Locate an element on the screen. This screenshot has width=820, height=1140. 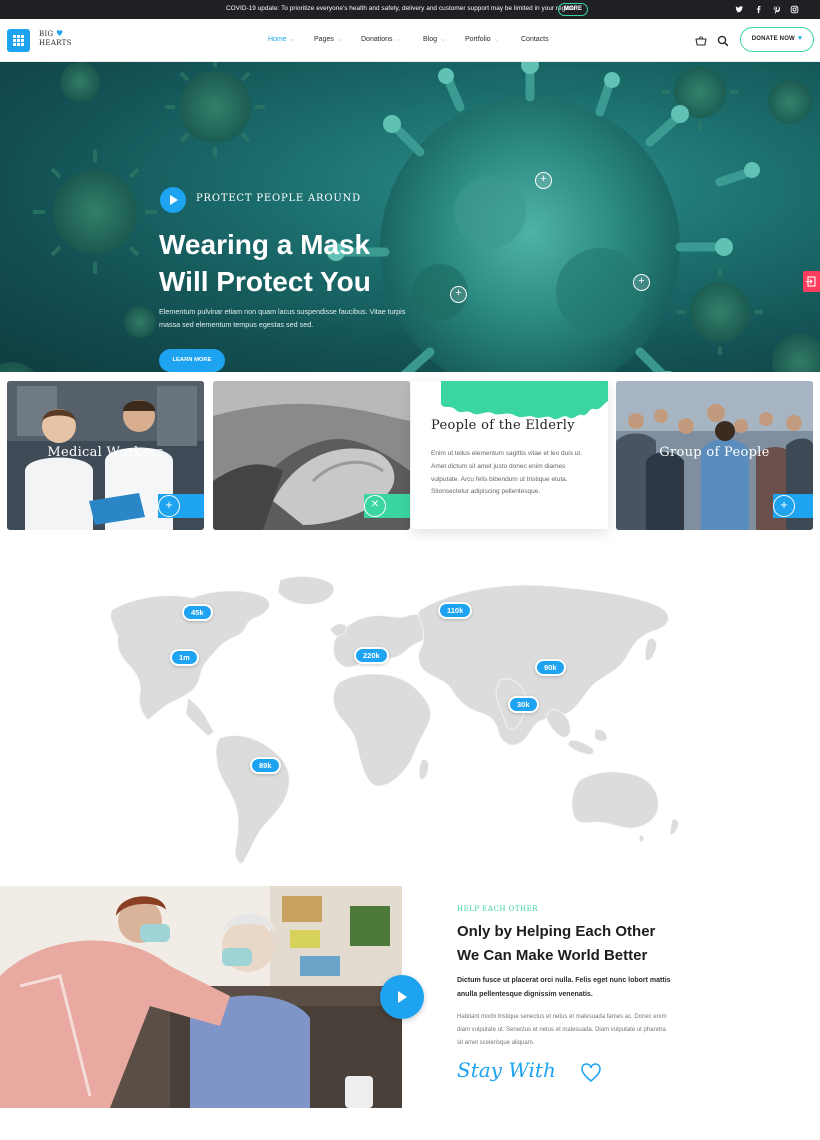
nav-label: Pages is located at coordinates (324, 39).